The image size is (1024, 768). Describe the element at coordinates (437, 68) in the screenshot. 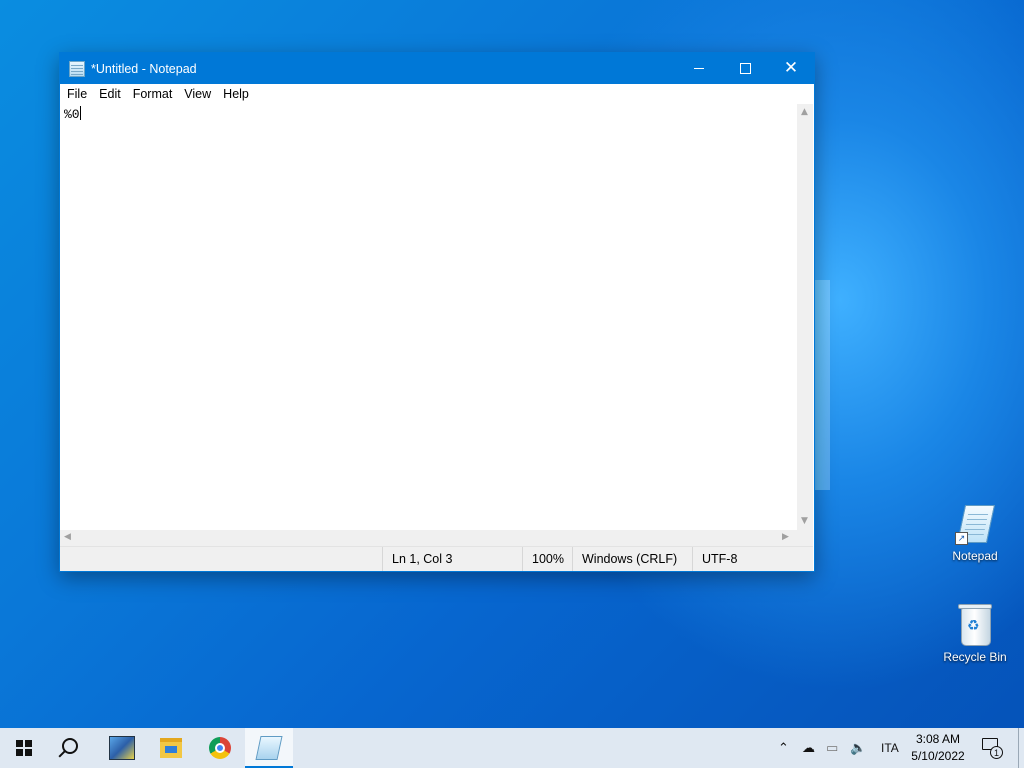

I see `title-bar: *Untitled - Notepad ✕` at that location.